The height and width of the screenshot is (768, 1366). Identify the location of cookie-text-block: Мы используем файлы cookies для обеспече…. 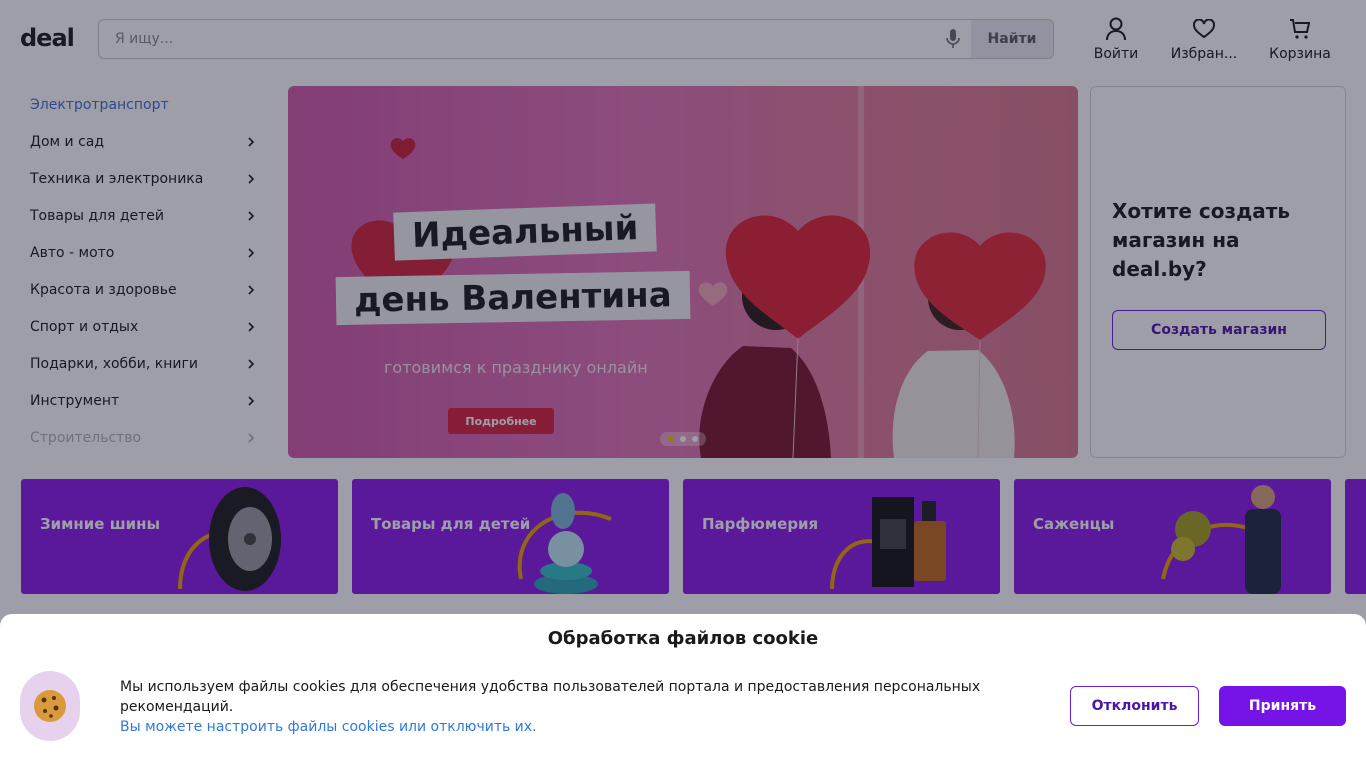
(570, 707).